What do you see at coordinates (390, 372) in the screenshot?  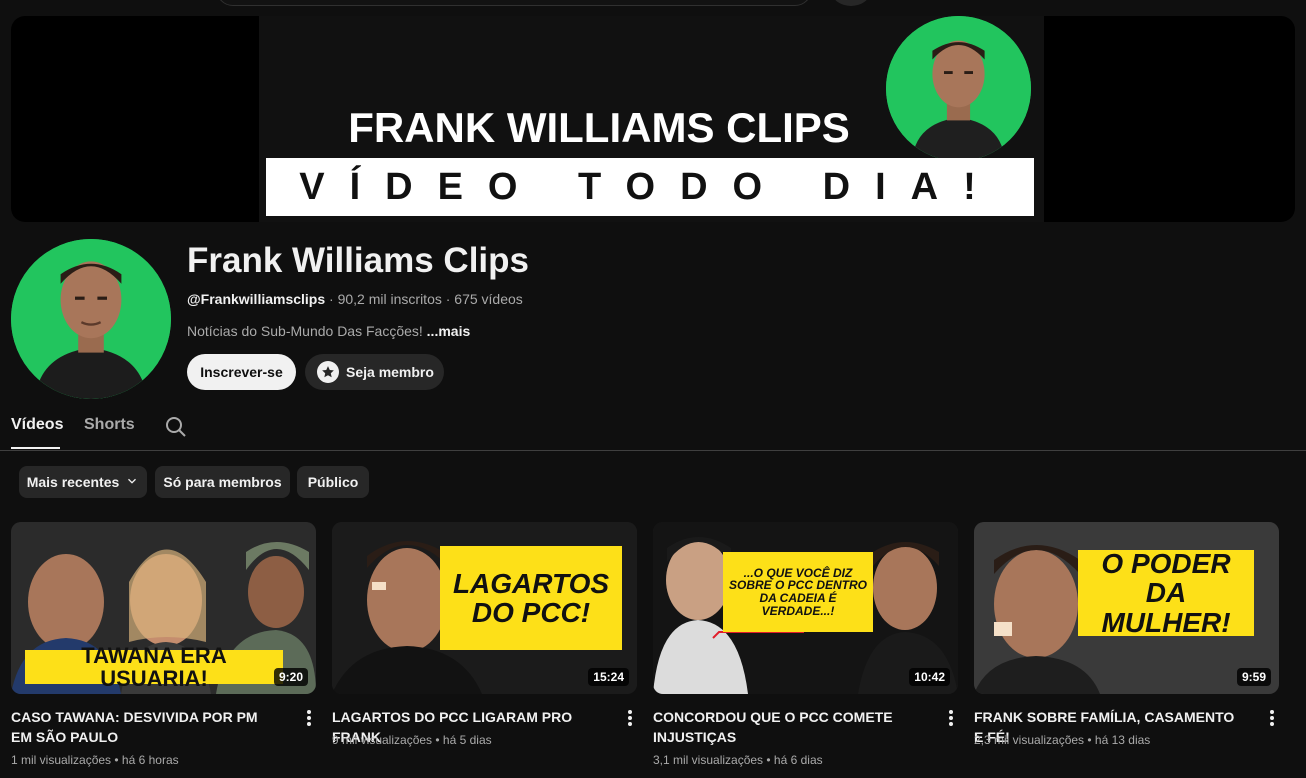 I see `join-membership-label: Seja membro` at bounding box center [390, 372].